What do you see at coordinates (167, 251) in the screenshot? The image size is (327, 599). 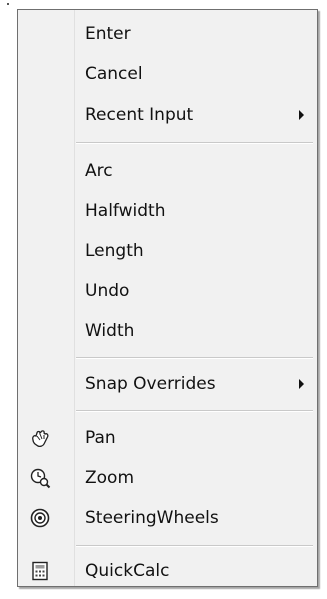 I see `menu-item-length: Length` at bounding box center [167, 251].